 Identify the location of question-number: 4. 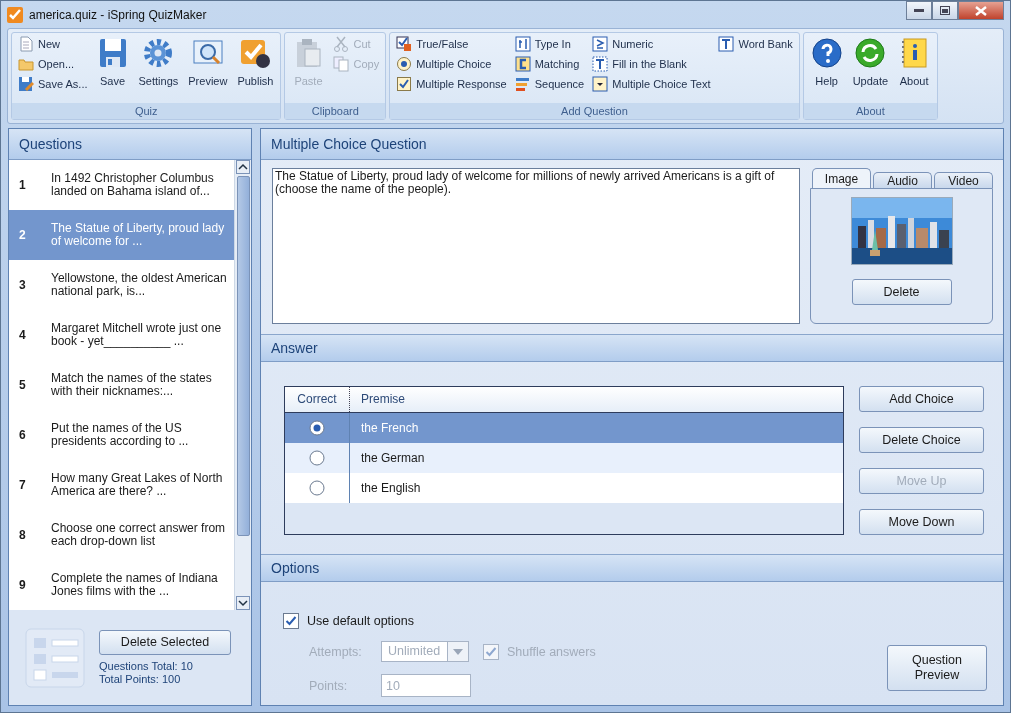
(23, 335).